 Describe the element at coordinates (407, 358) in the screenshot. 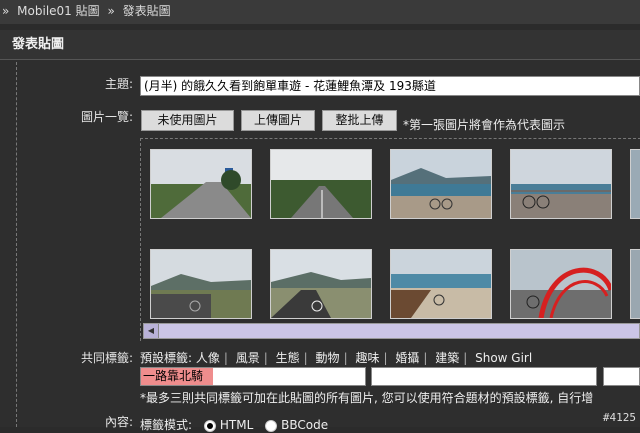

I see `preset-tag-link: 婚攝` at that location.